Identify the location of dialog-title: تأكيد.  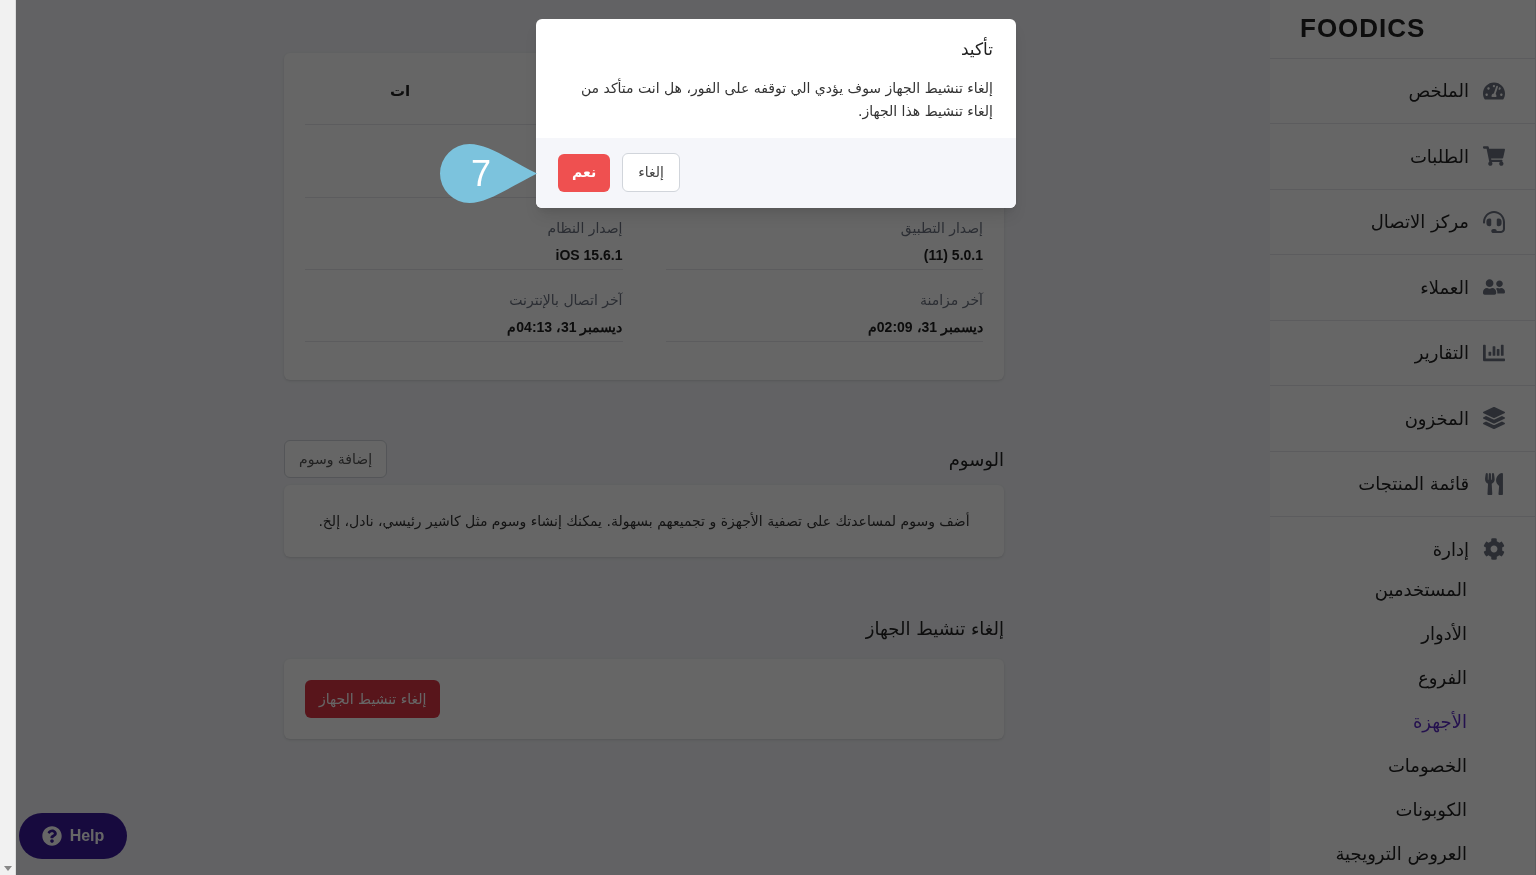
(976, 49).